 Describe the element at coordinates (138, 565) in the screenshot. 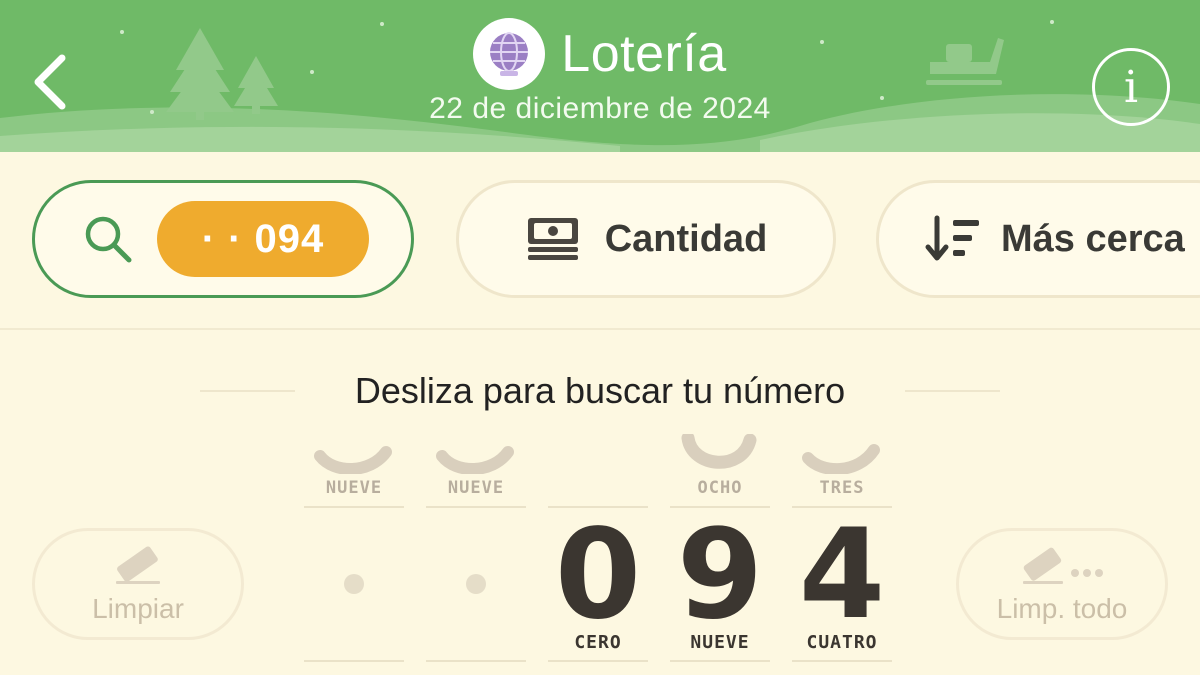

I see `eraser-icon` at that location.